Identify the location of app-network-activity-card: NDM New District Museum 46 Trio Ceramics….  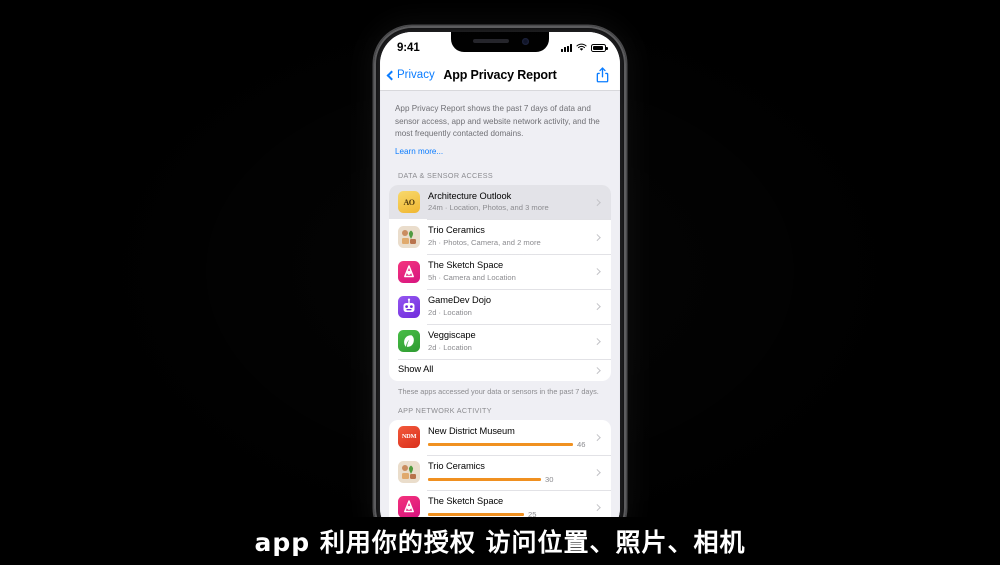
(500, 472).